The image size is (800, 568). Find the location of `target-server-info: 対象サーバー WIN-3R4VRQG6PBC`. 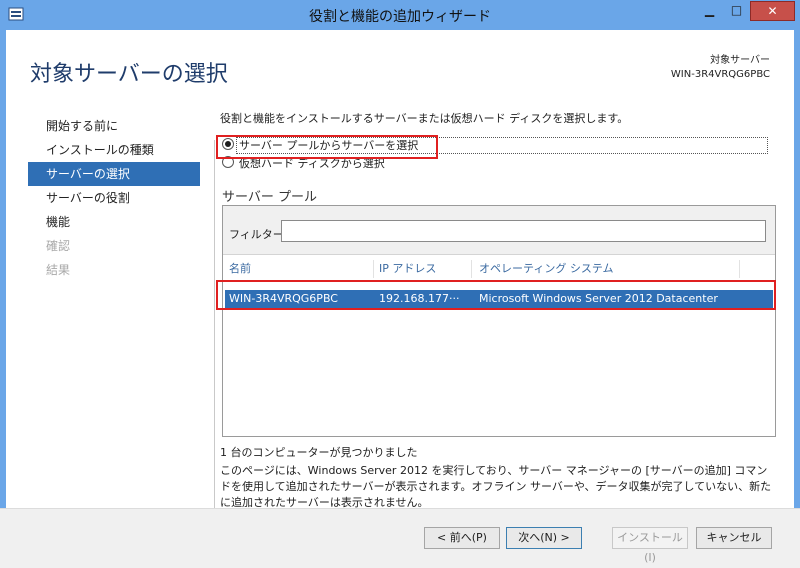

target-server-info: 対象サーバー WIN-3R4VRQG6PBC is located at coordinates (720, 68).